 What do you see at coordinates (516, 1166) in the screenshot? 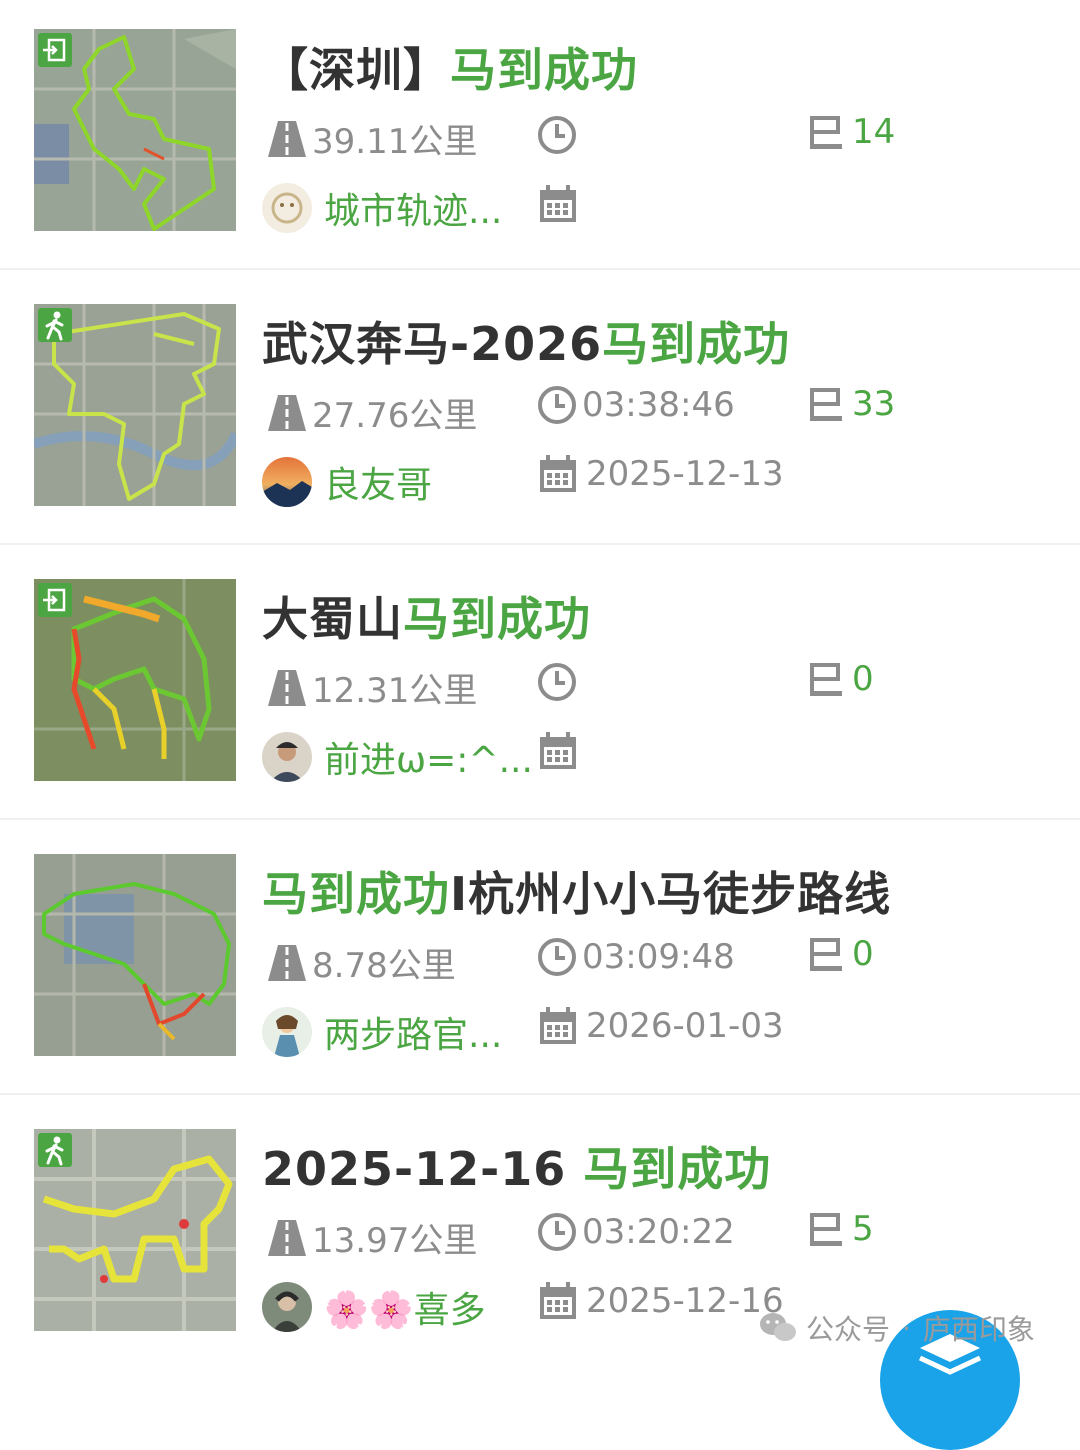
I see `route-title: 2025-12-16 马到成功` at bounding box center [516, 1166].